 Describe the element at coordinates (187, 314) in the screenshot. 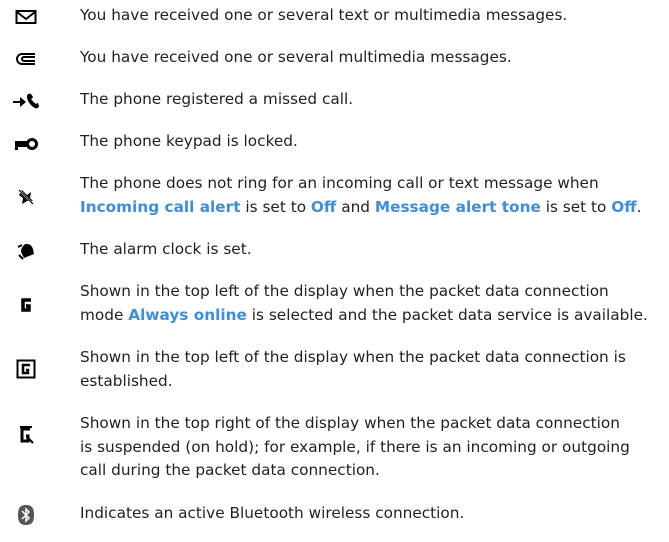

I see `setting-value: Always online` at that location.